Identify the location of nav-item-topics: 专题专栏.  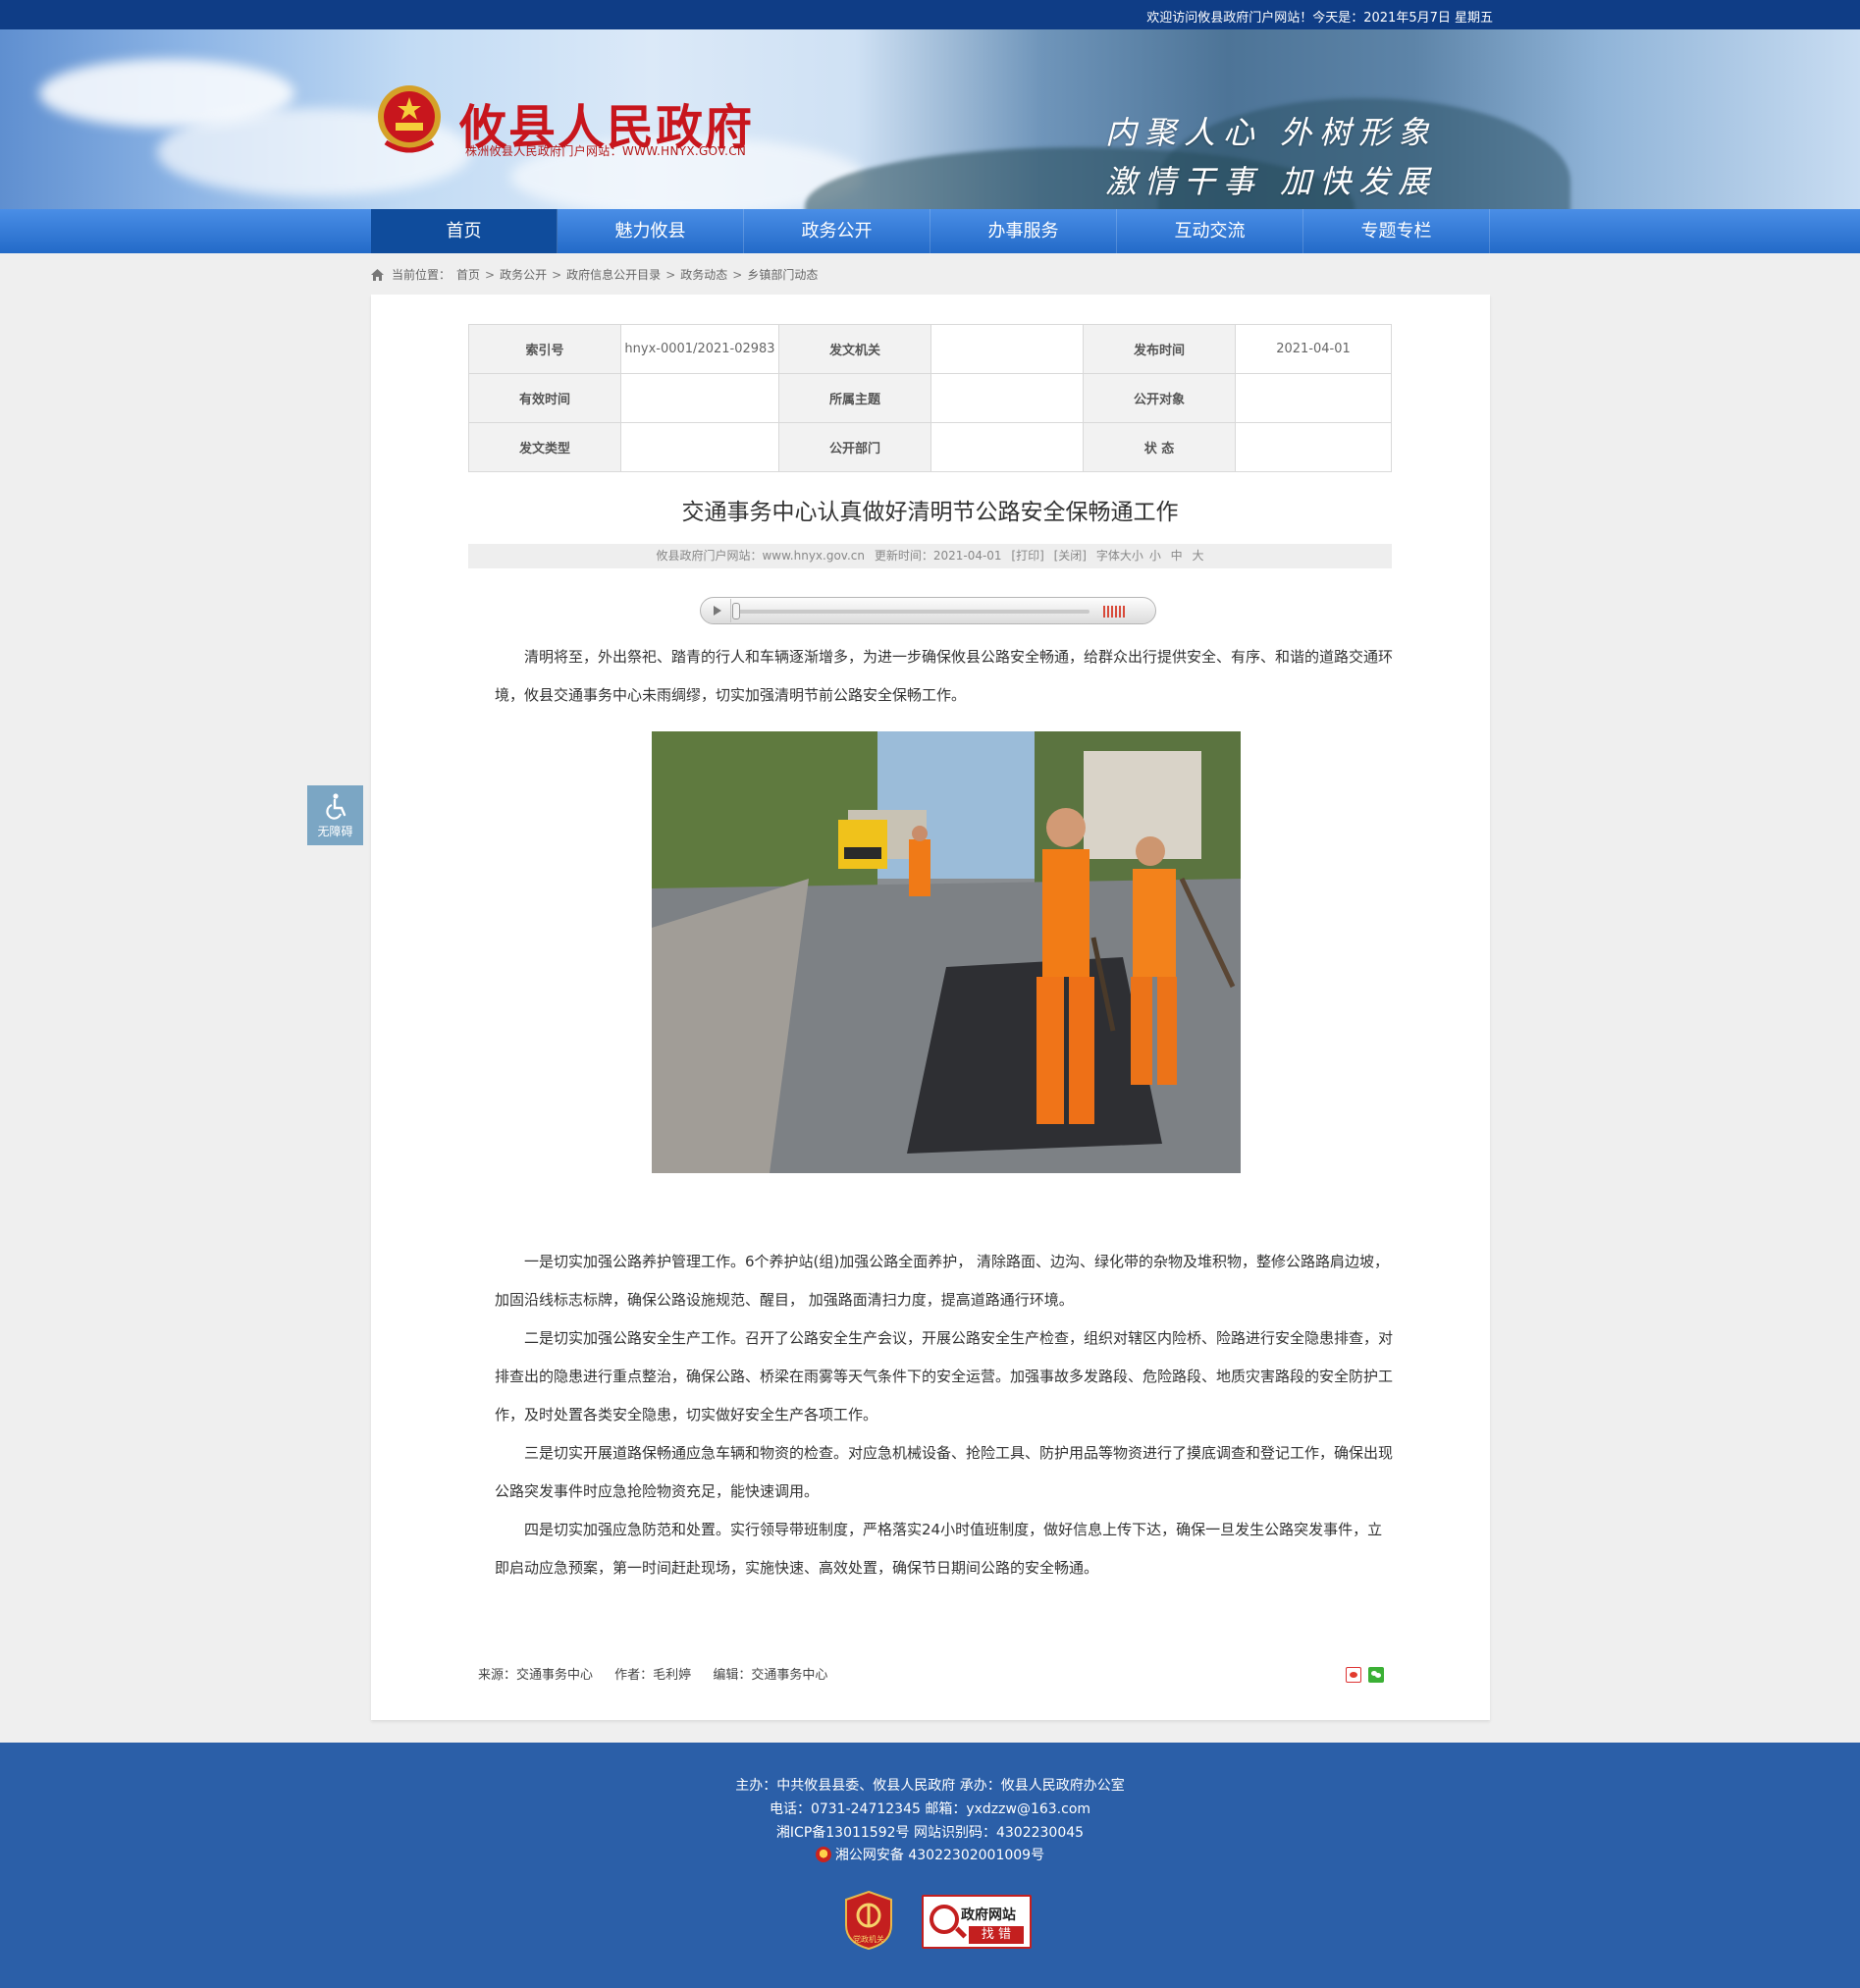
(1396, 231).